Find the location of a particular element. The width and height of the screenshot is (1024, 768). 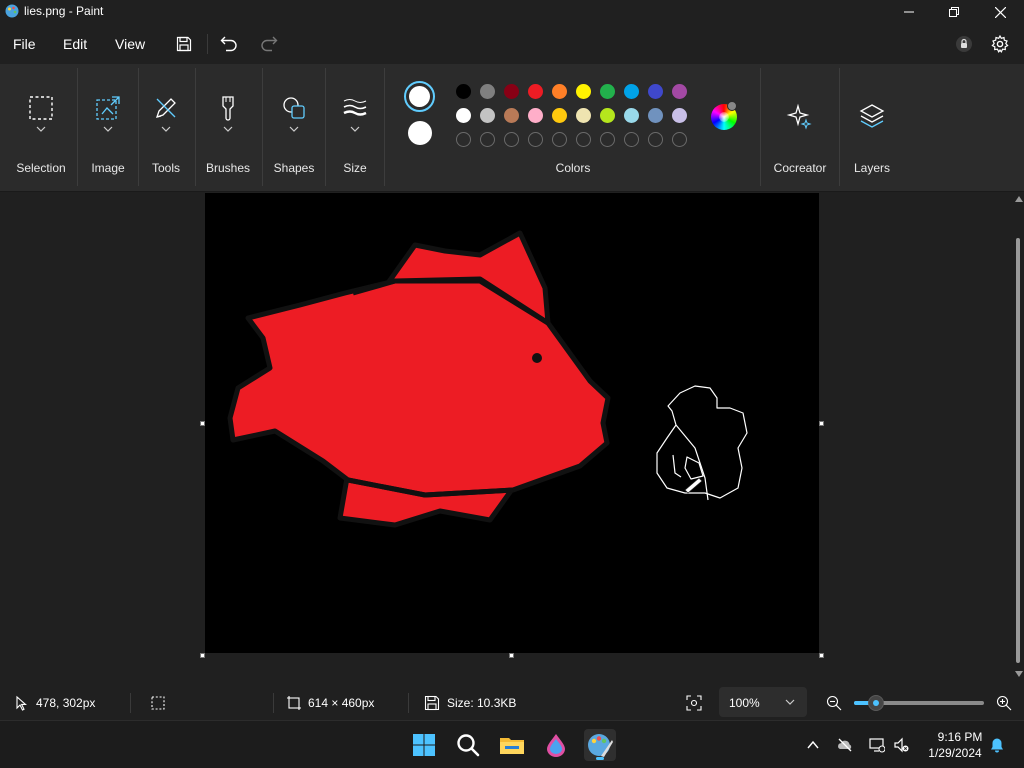

clock-date: 1/29/2024 is located at coordinates (955, 753).